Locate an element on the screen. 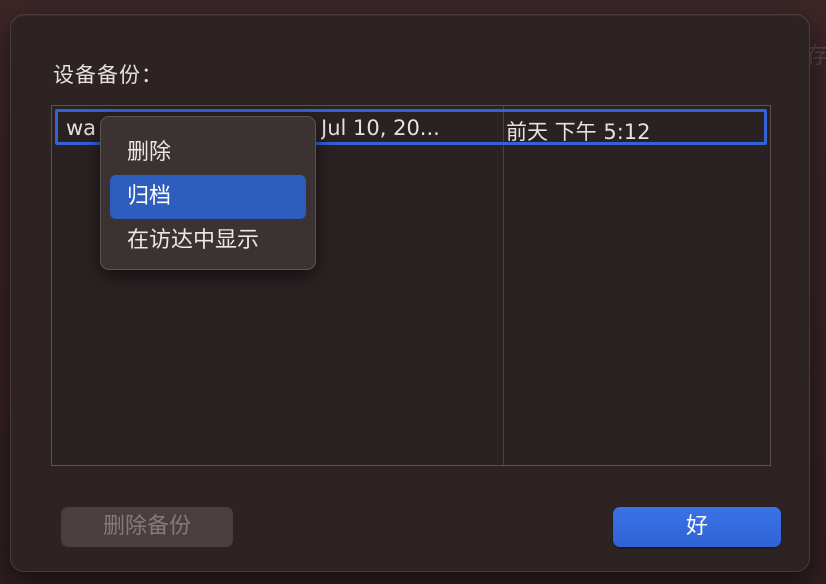  backup-last-date-cell: 前天 下午 5:12 is located at coordinates (578, 132).